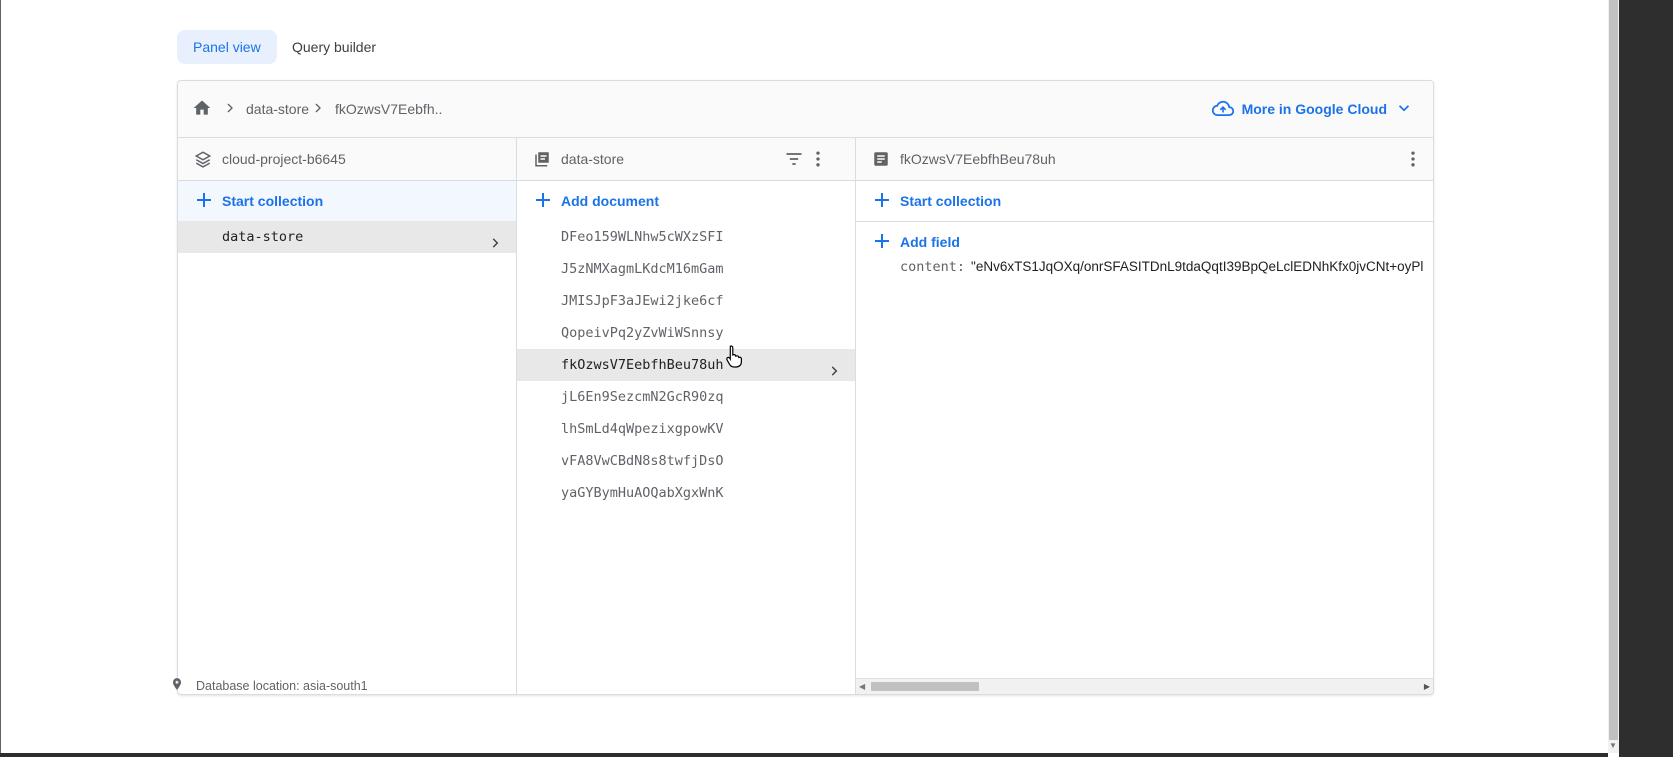 The width and height of the screenshot is (1673, 757). What do you see at coordinates (735, 358) in the screenshot?
I see `hand-cursor-icon` at bounding box center [735, 358].